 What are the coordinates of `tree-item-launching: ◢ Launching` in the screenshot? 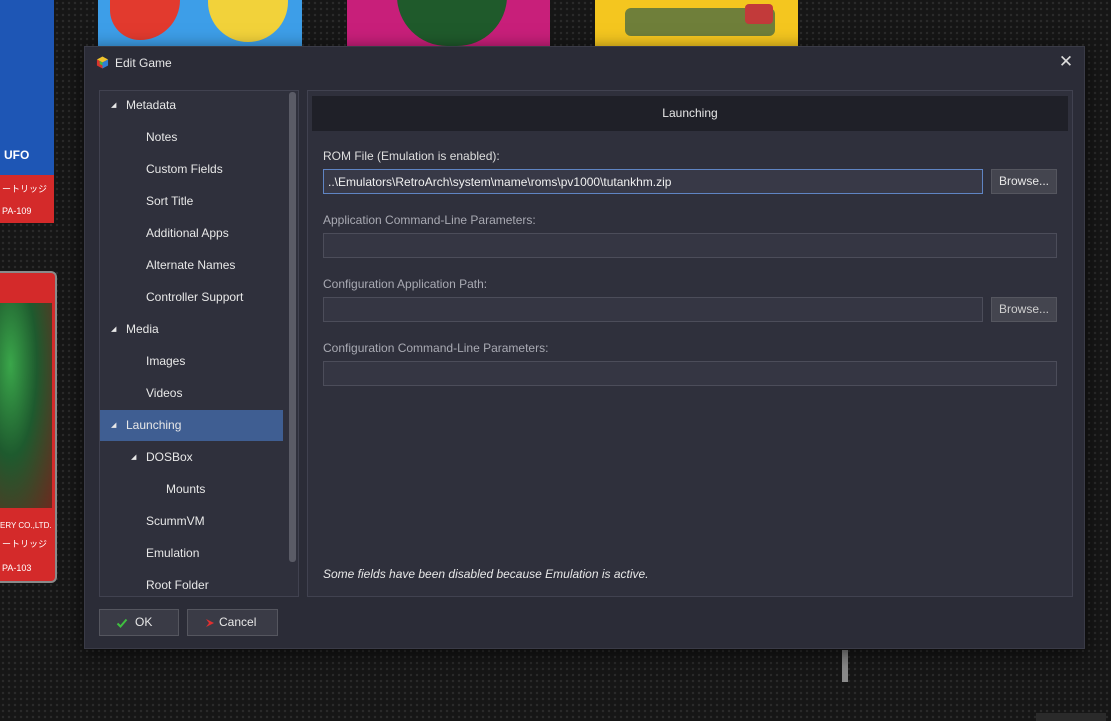 It's located at (191, 425).